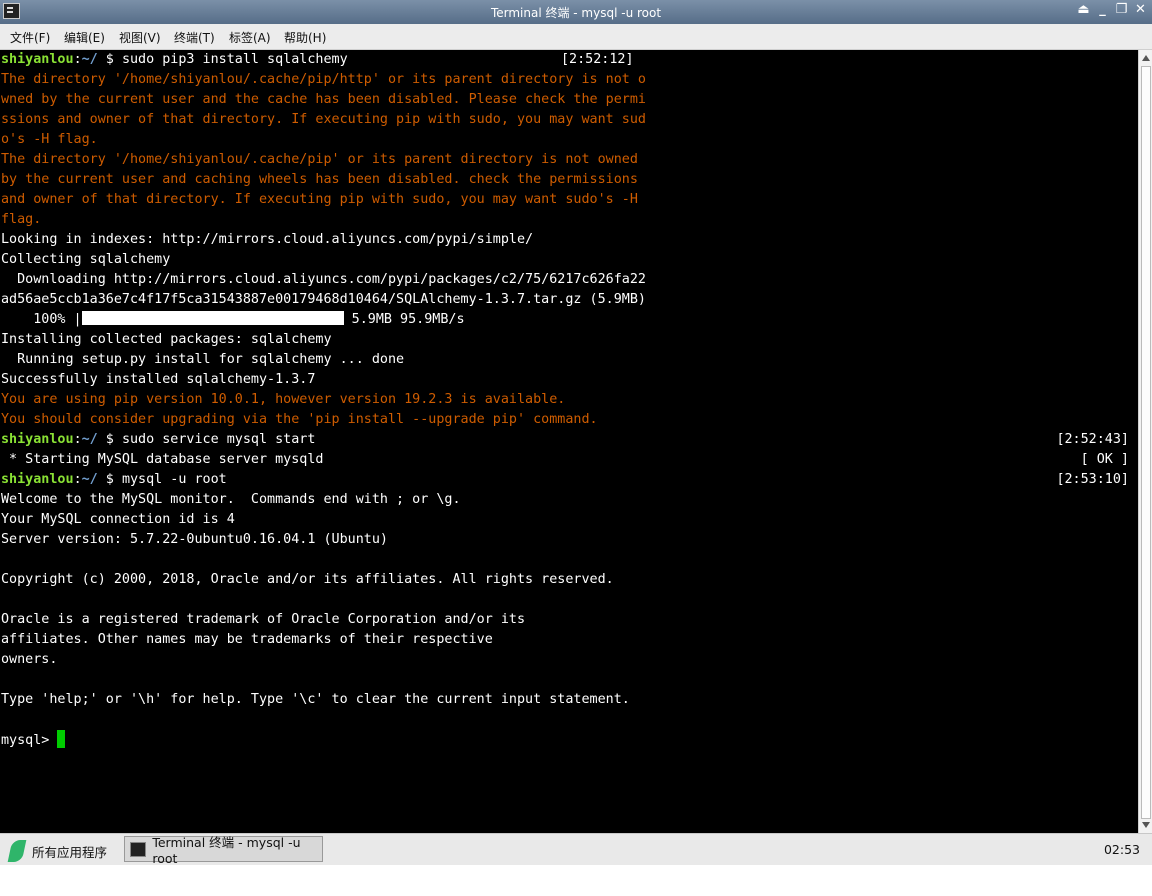 The image size is (1152, 896). What do you see at coordinates (1083, 9) in the screenshot?
I see `shade-button: ⏏` at bounding box center [1083, 9].